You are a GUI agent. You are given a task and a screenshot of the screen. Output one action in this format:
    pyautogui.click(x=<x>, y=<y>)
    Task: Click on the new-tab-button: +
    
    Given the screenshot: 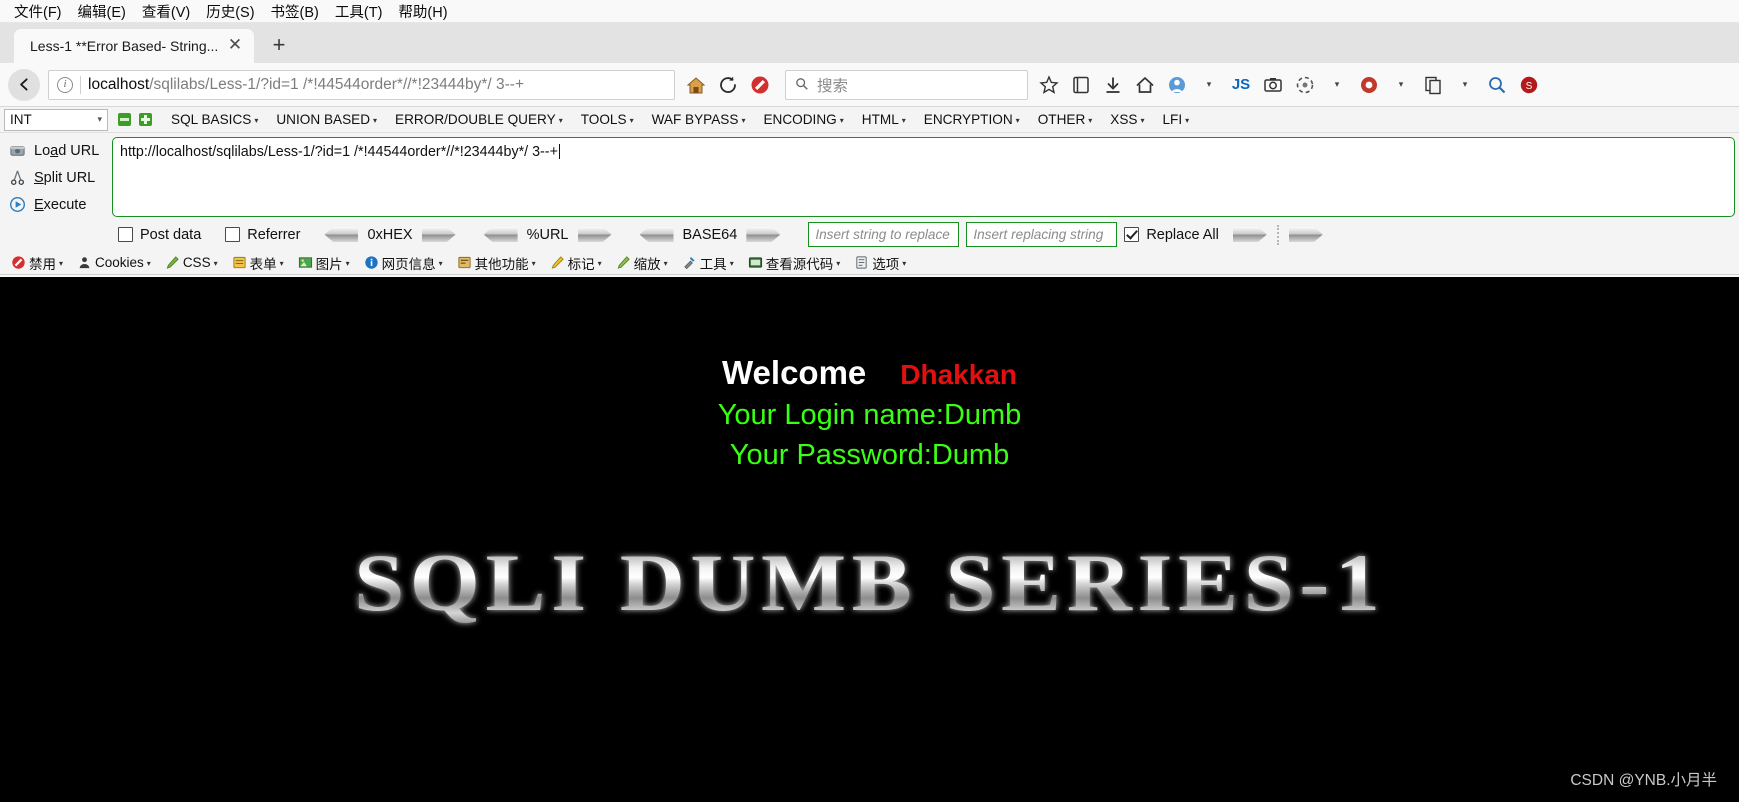 What is the action you would take?
    pyautogui.click(x=279, y=46)
    